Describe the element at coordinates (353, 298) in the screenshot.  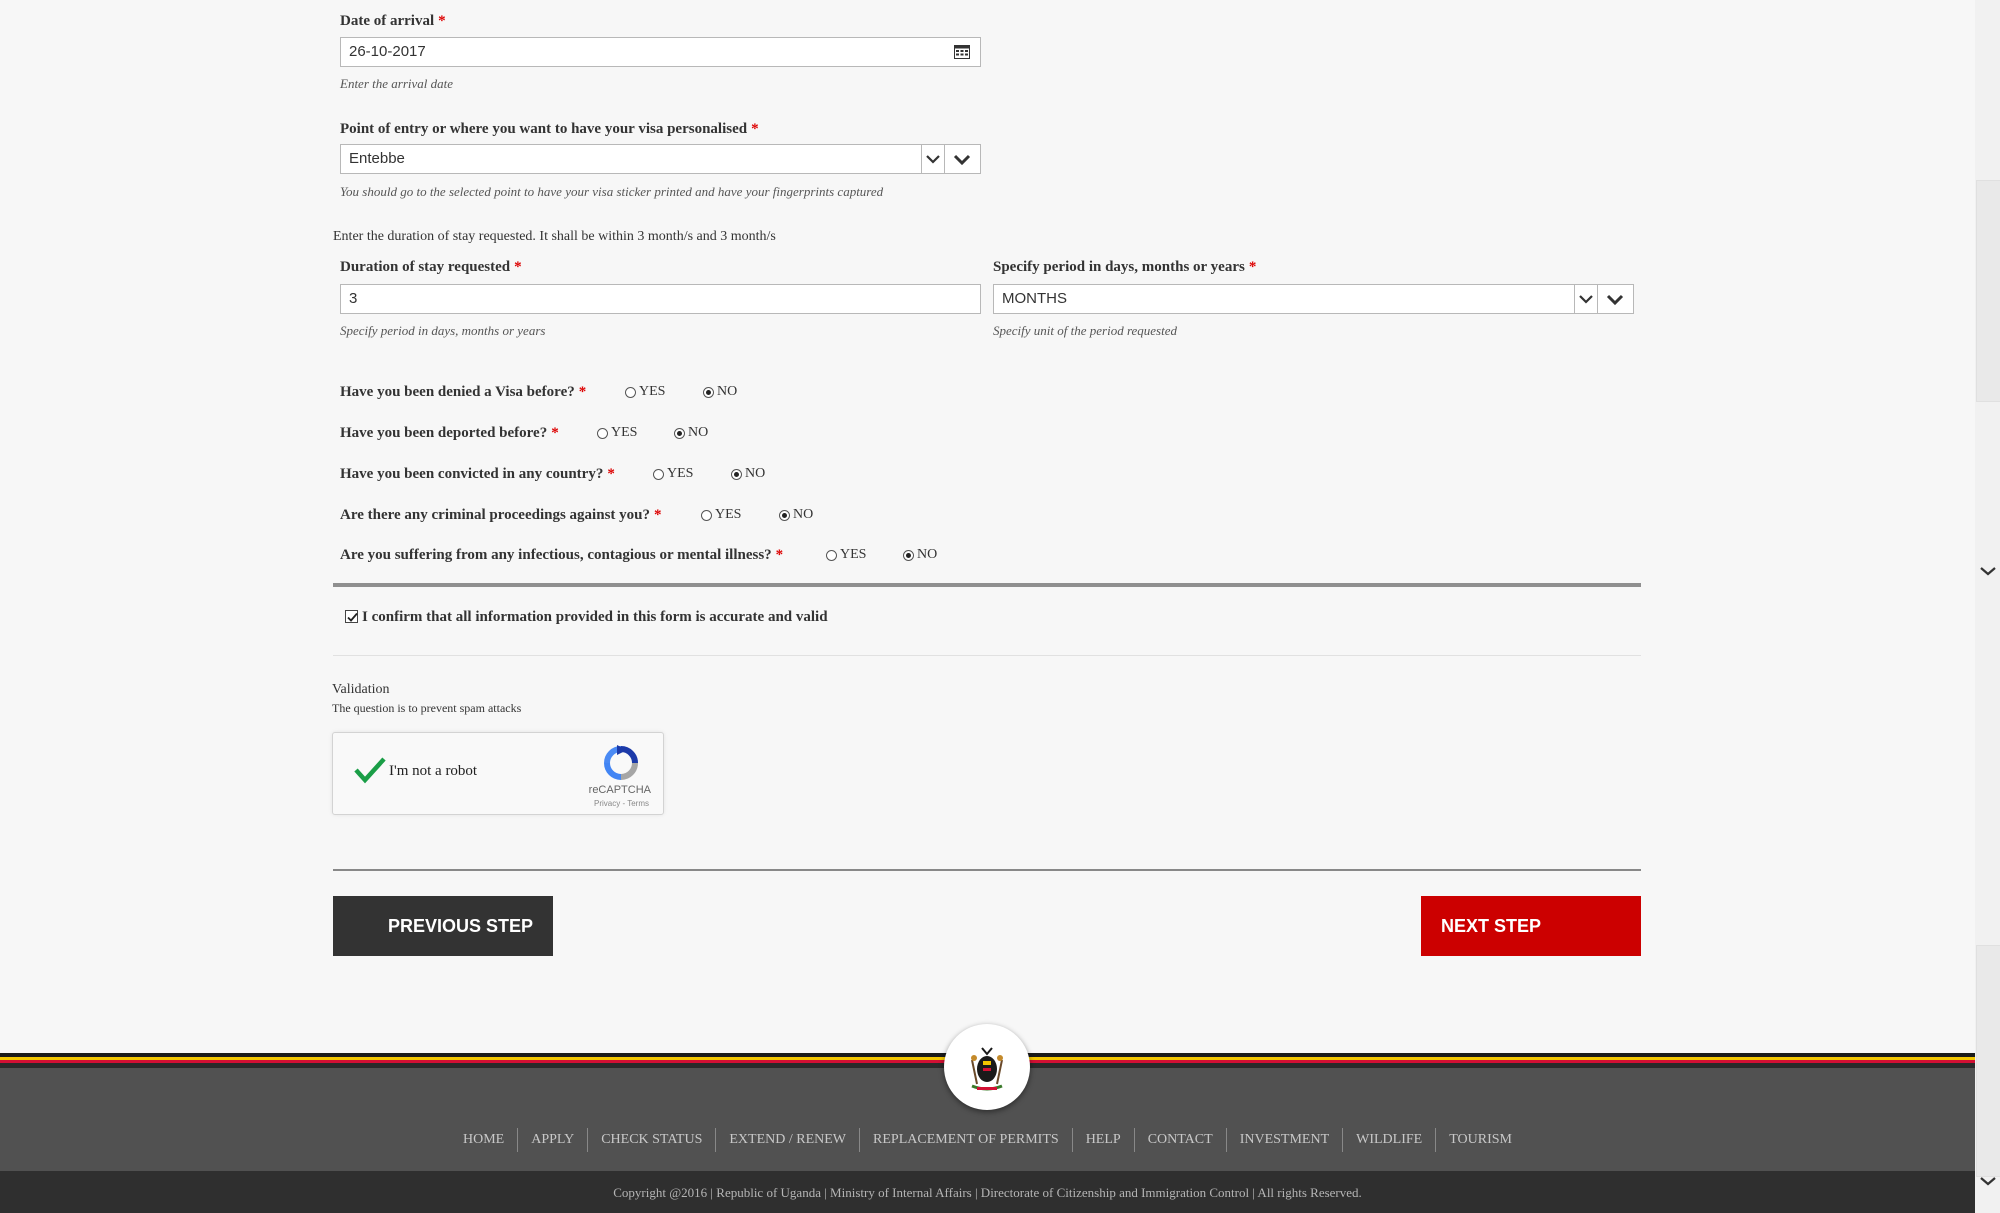
I see `duration-value: 3` at that location.